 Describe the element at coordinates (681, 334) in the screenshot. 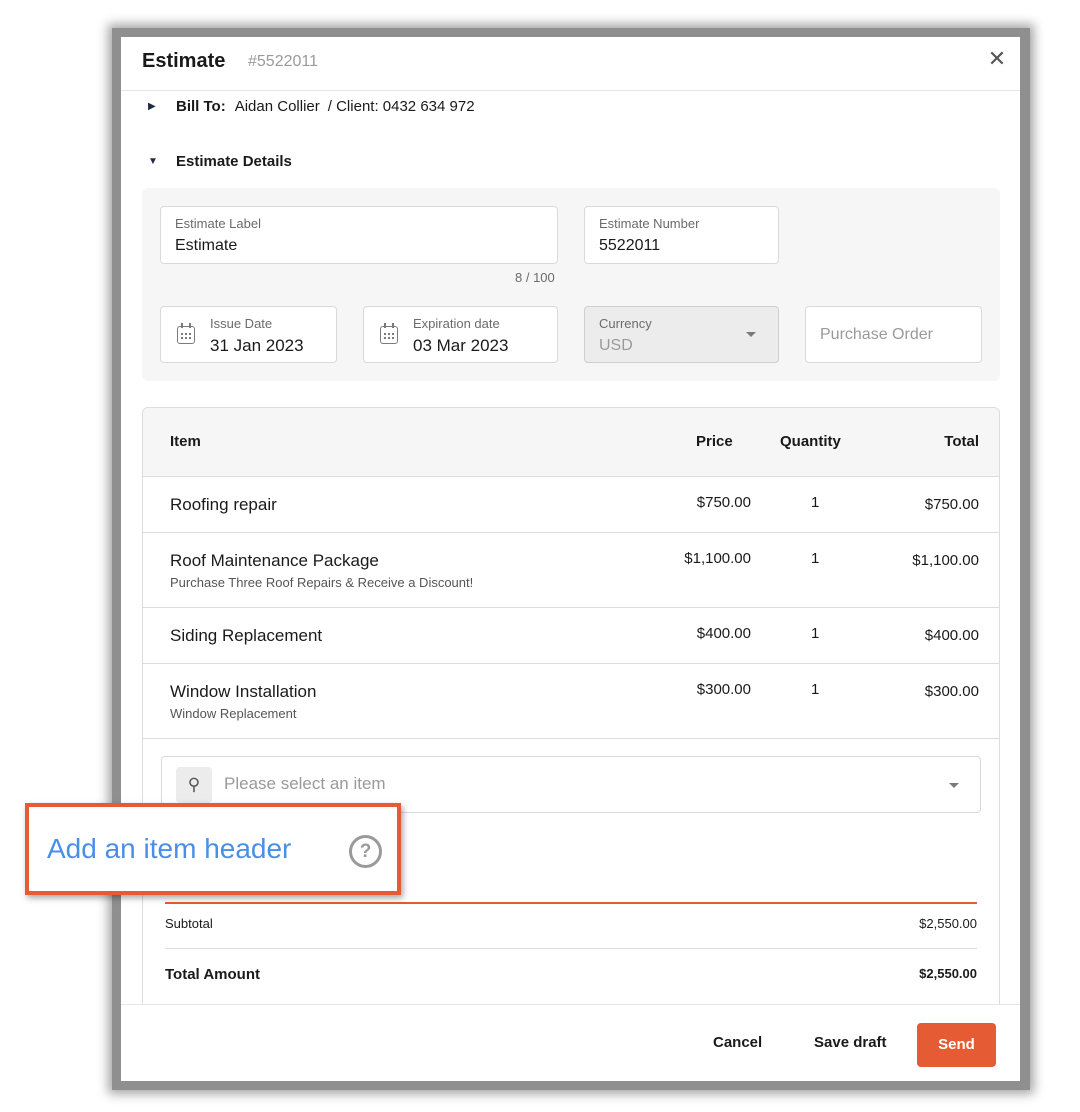

I see `currency-select: Currency USD` at that location.